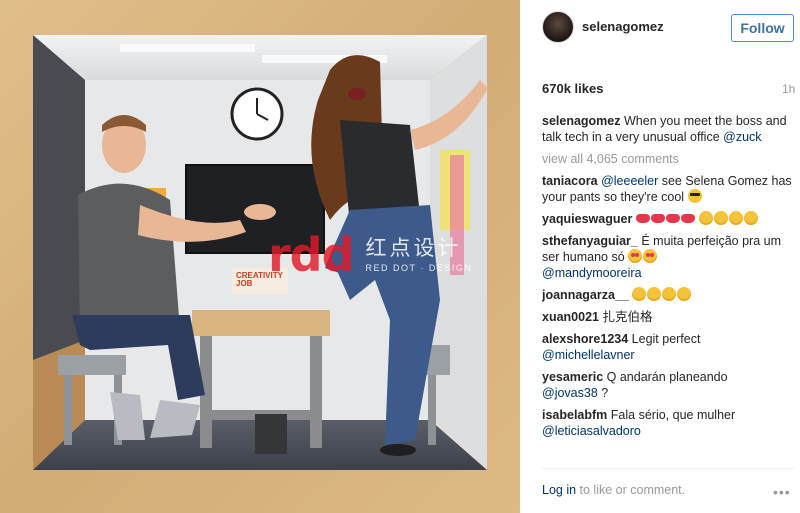 The width and height of the screenshot is (800, 513). What do you see at coordinates (570, 181) in the screenshot?
I see `comment-username: taniacora` at bounding box center [570, 181].